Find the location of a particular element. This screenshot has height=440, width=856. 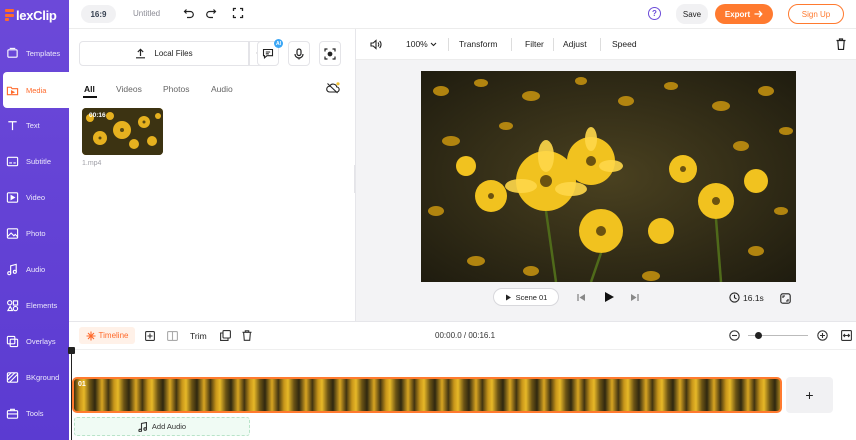

play-icon is located at coordinates (609, 297).